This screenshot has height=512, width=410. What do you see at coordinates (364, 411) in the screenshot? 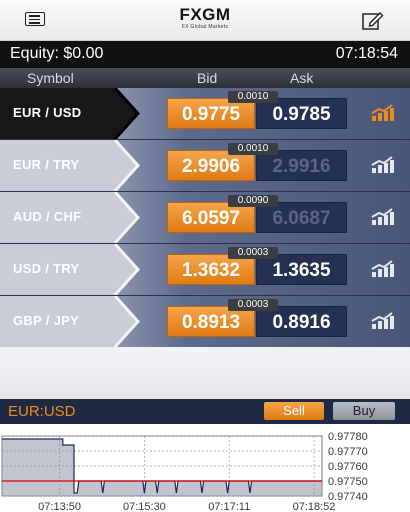
I see `buy-button: Buy` at bounding box center [364, 411].